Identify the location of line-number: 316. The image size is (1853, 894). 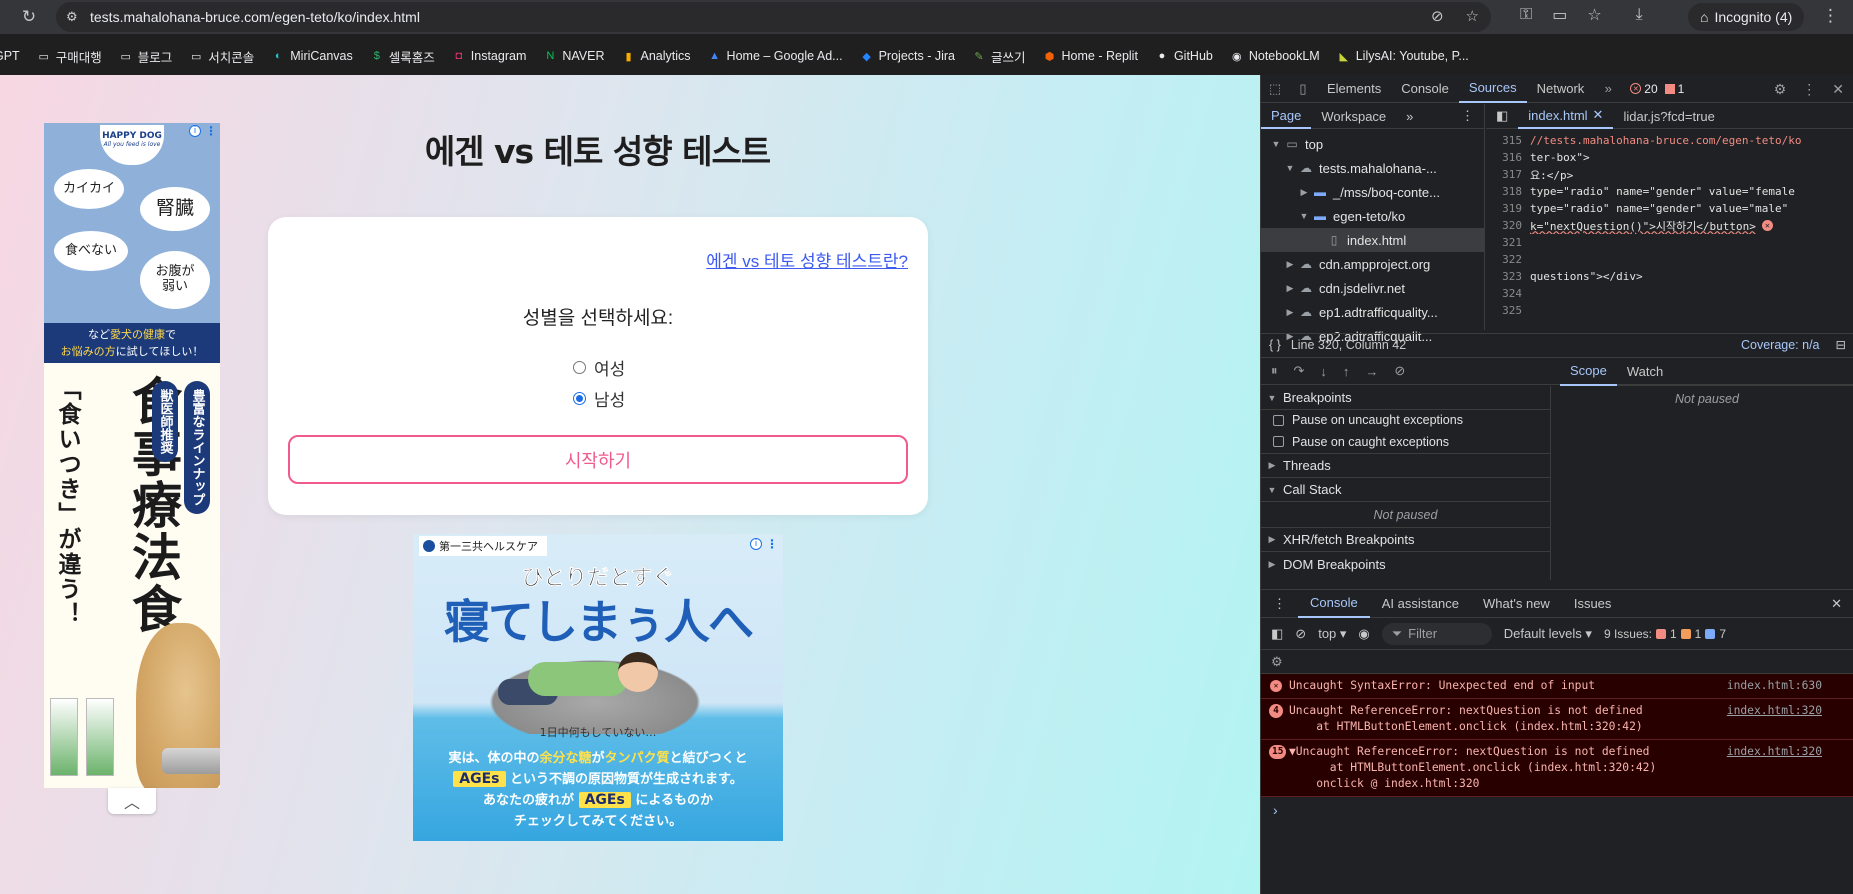
(1508, 157).